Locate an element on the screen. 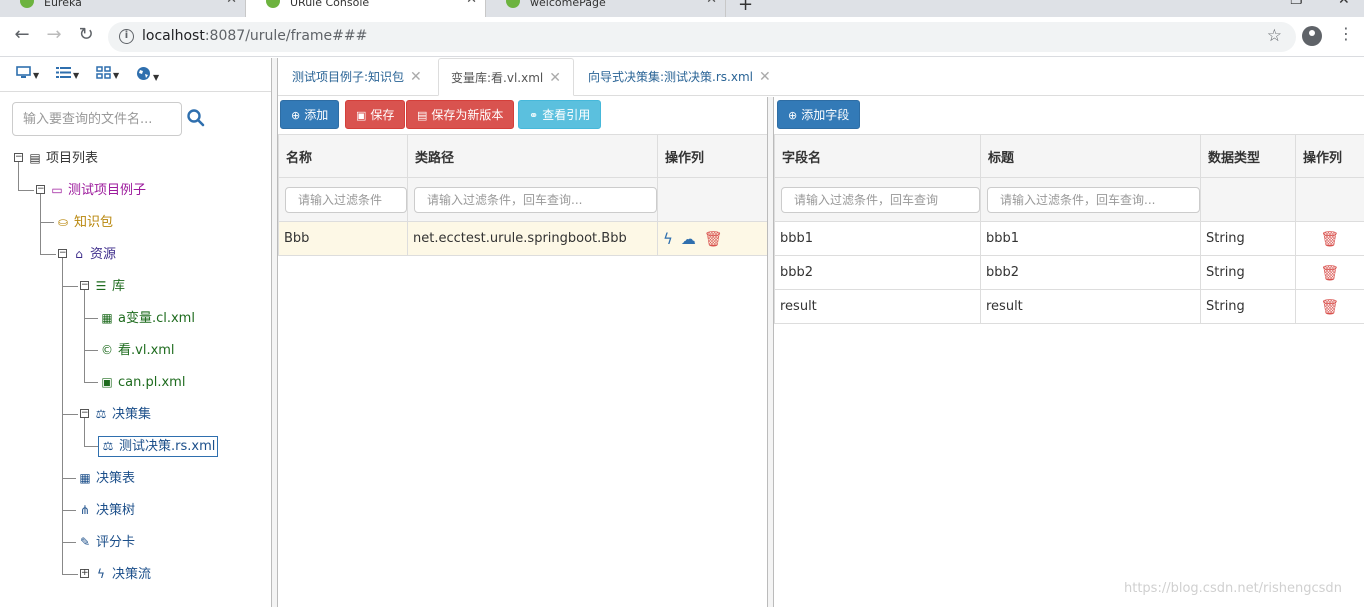 The height and width of the screenshot is (607, 1364). expand-toggle: + is located at coordinates (84, 573).